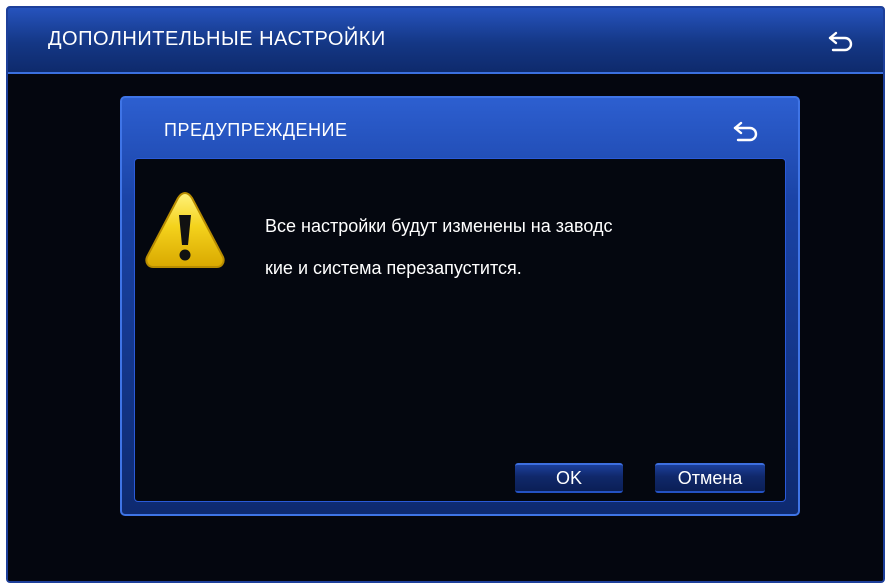 Image resolution: width=888 pixels, height=585 pixels. I want to click on window-header: ДОПОЛНИТЕЛЬНЫЕ НАСТРОЙКИ, so click(445, 41).